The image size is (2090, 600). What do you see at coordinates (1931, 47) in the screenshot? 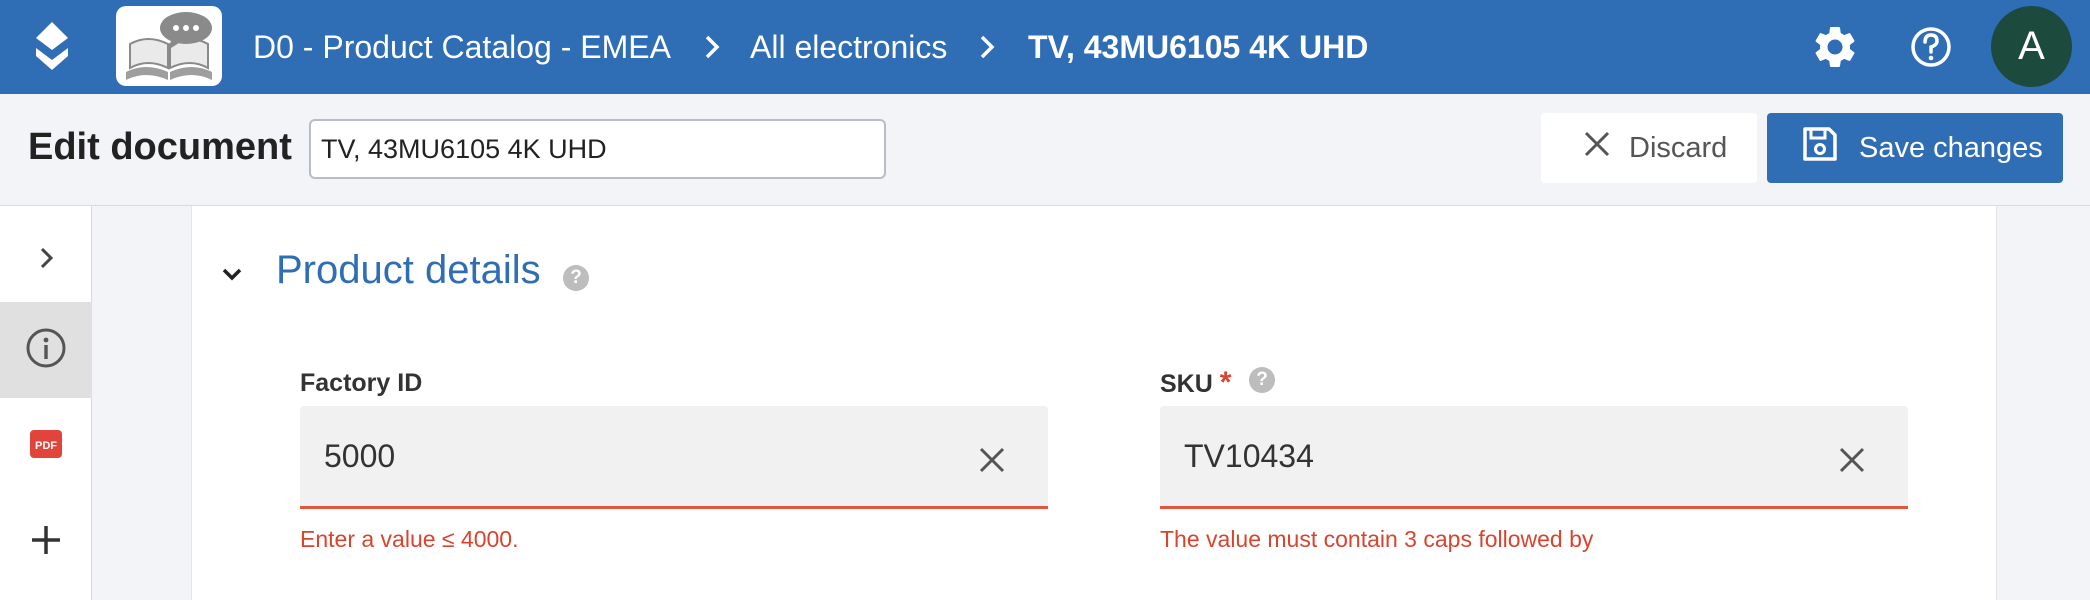
I see `help-circle-icon` at bounding box center [1931, 47].